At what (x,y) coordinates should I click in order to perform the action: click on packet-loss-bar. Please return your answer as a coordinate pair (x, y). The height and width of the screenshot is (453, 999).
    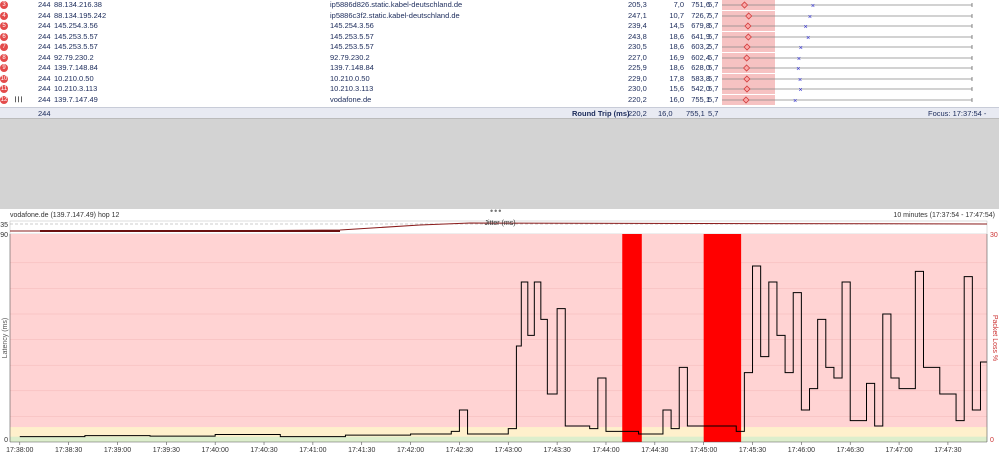
    Looking at the image, I should click on (632, 338).